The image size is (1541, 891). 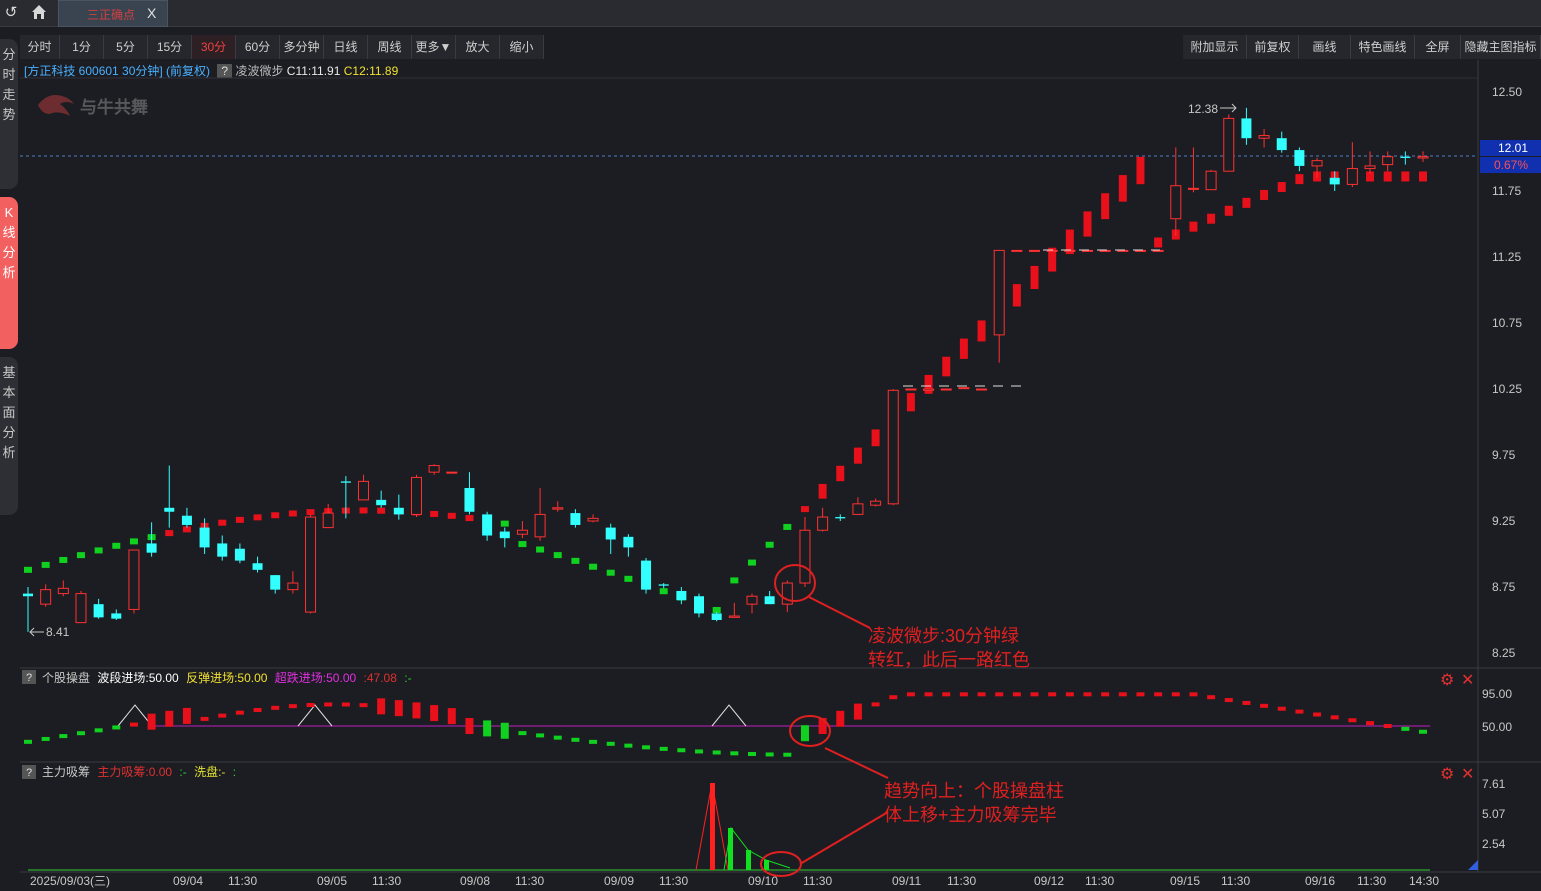 What do you see at coordinates (227, 678) in the screenshot?
I see `panel2-b: 反弹进场:50.00` at bounding box center [227, 678].